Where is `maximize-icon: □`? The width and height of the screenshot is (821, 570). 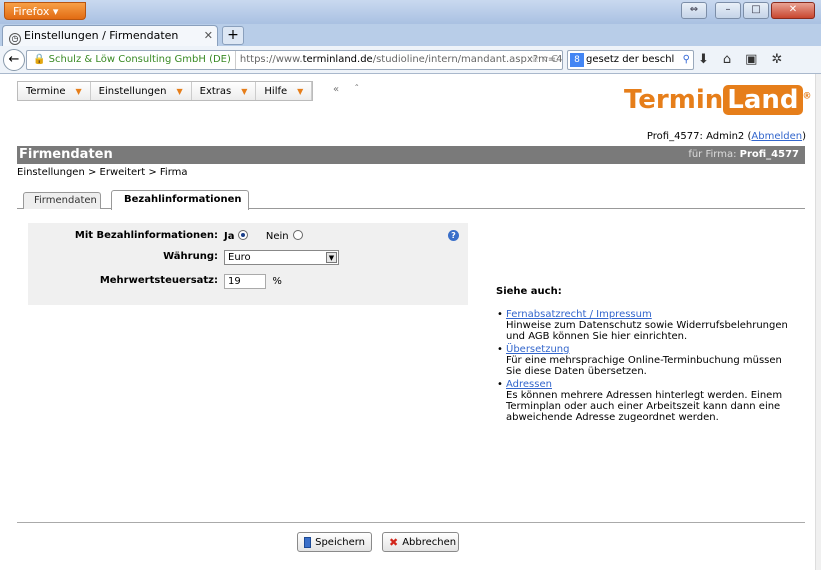 maximize-icon: □ is located at coordinates (756, 10).